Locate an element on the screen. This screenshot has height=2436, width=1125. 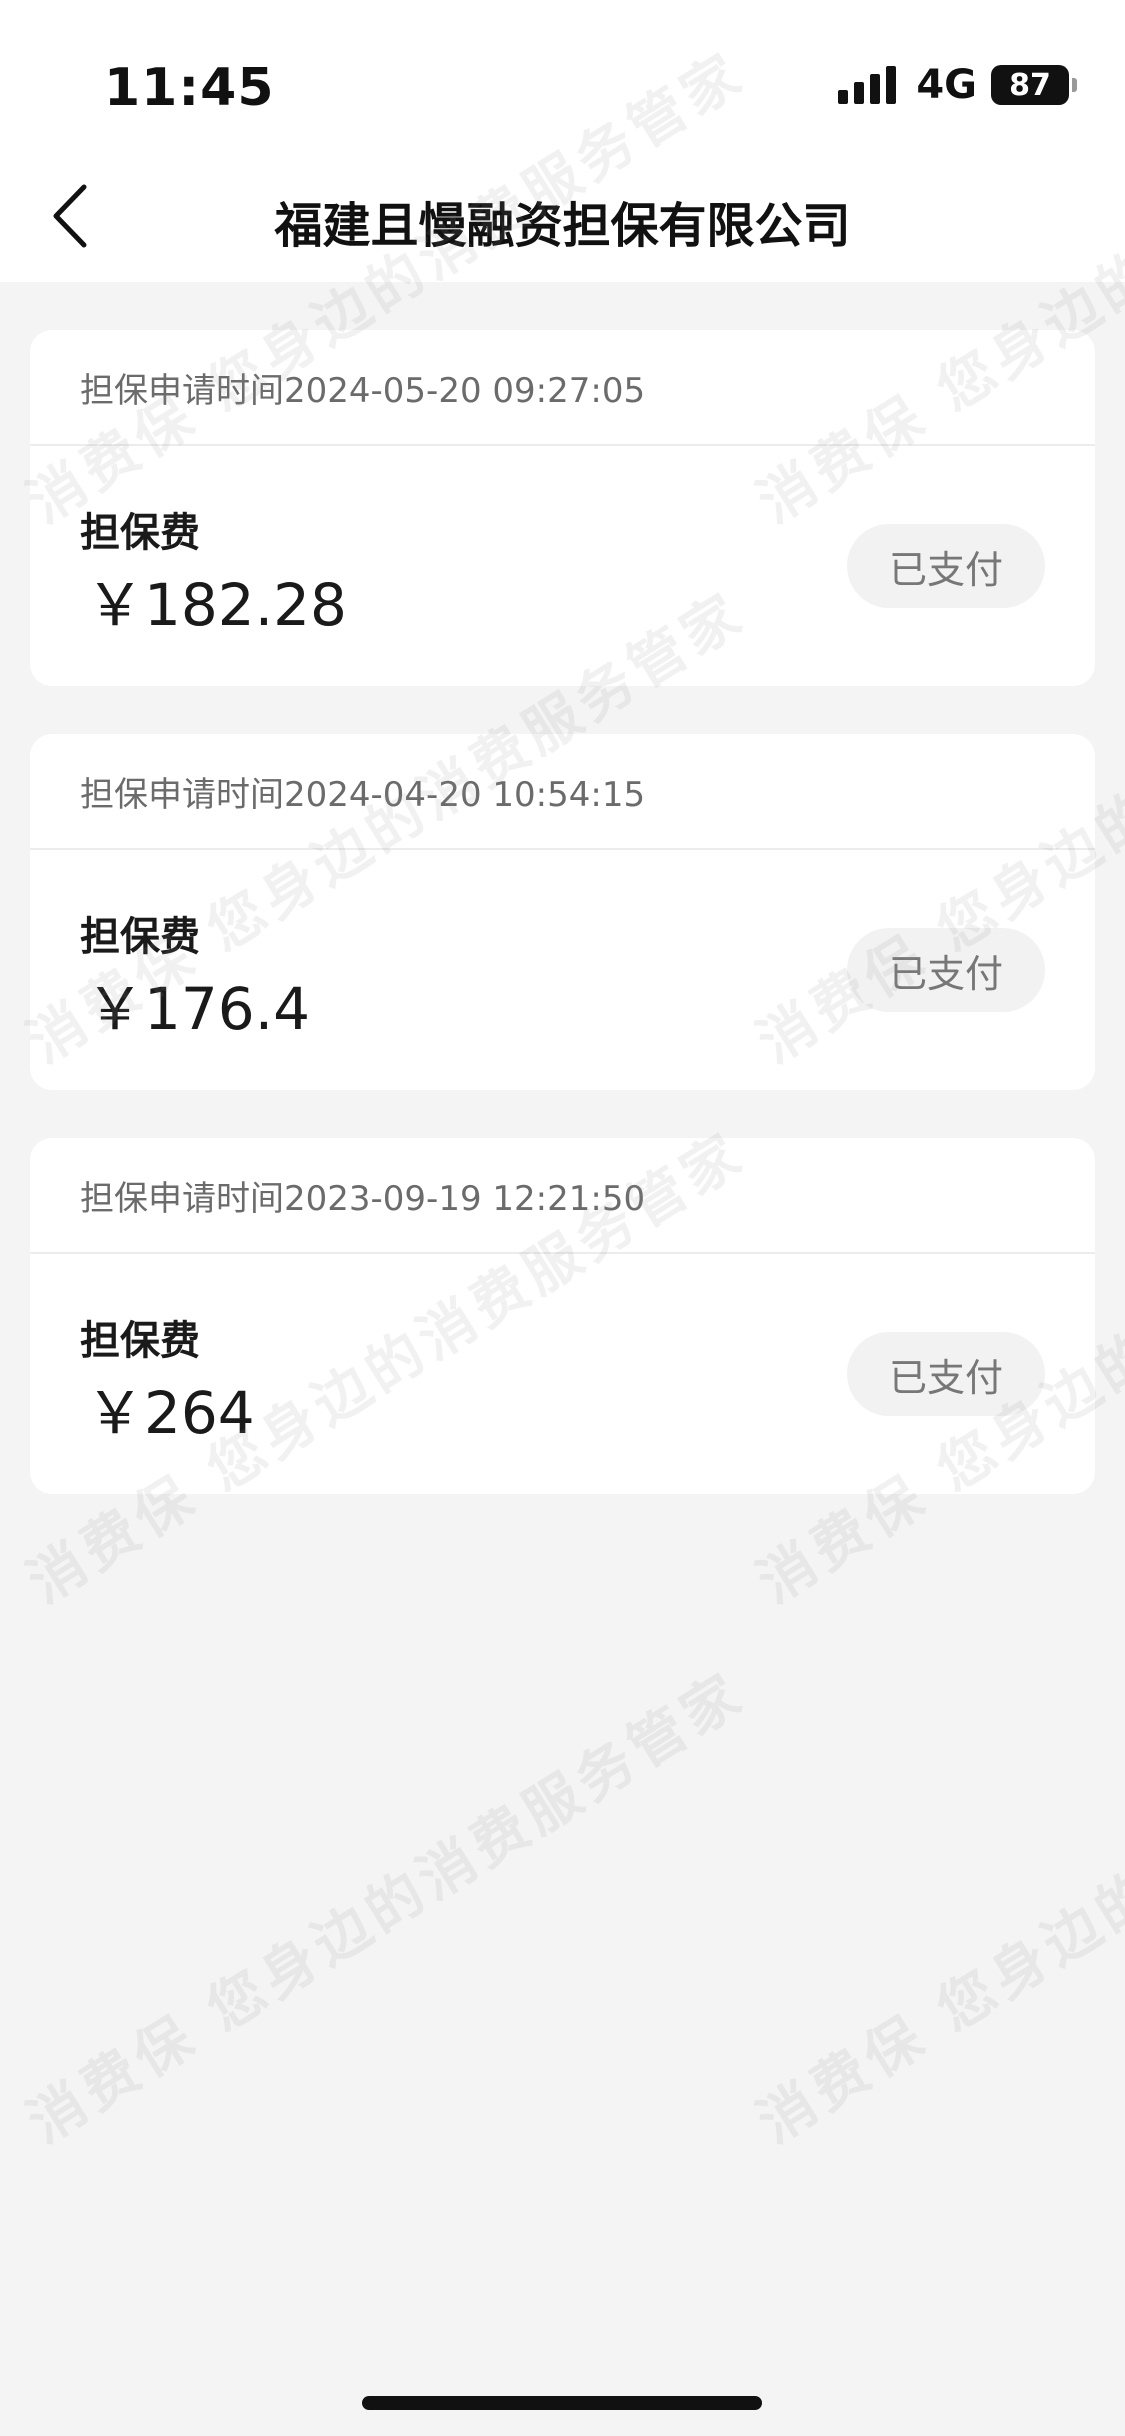
network-type: 4G is located at coordinates (946, 85).